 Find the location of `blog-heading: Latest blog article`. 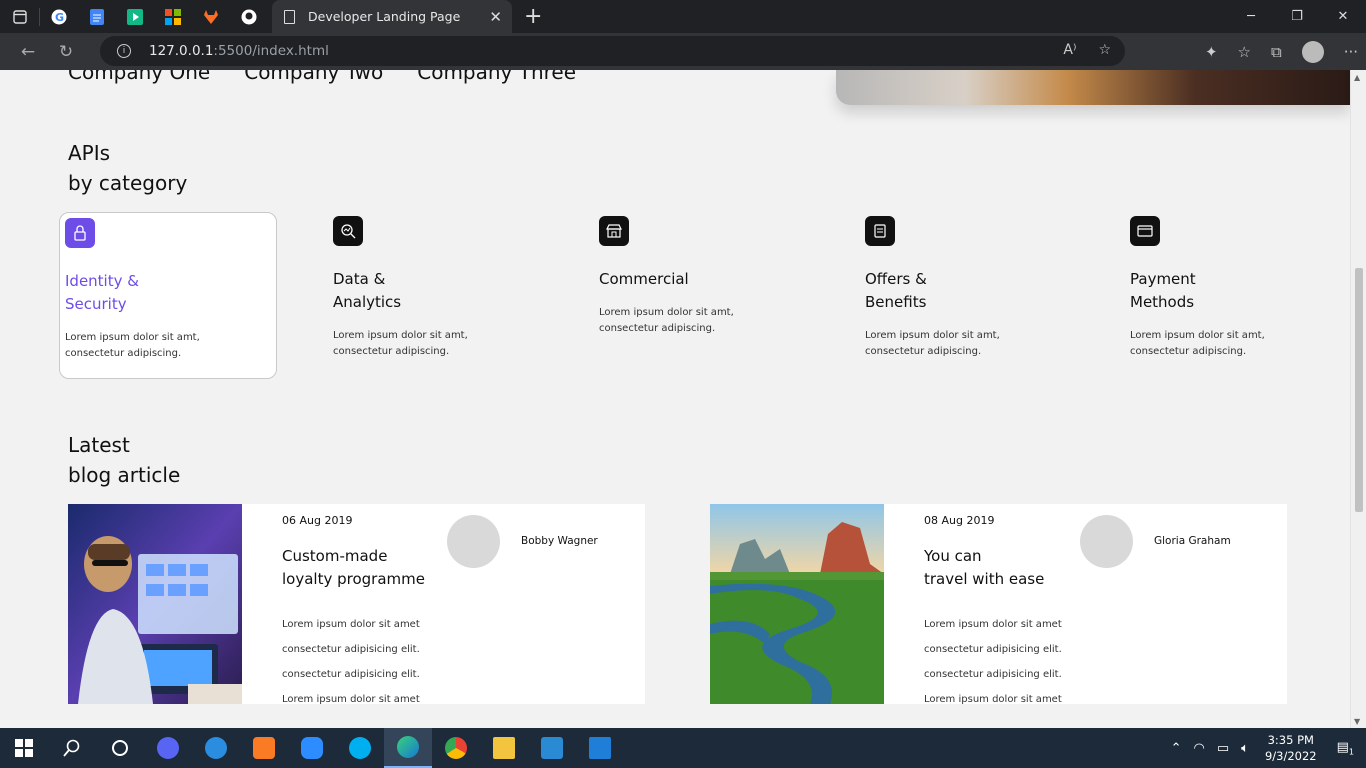

blog-heading: Latest blog article is located at coordinates (124, 460).